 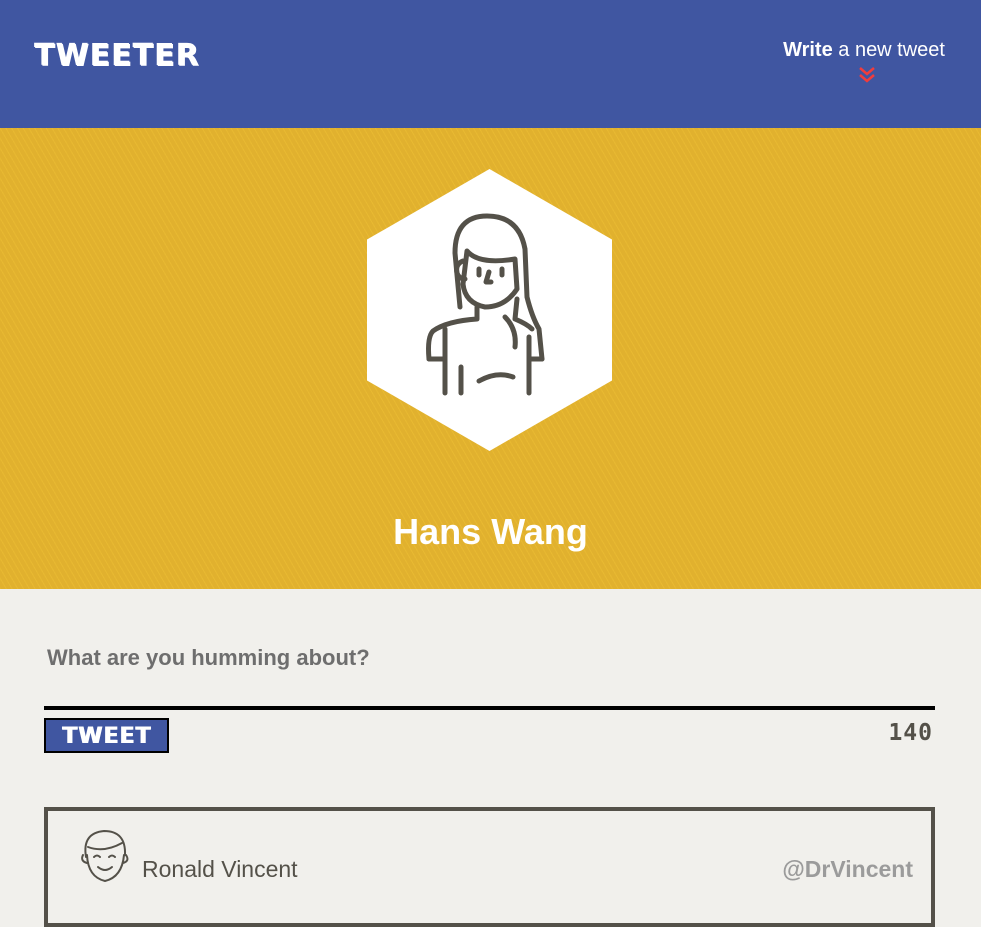 I want to click on top-nav: TWEETER Write a new tweet, so click(x=490, y=64).